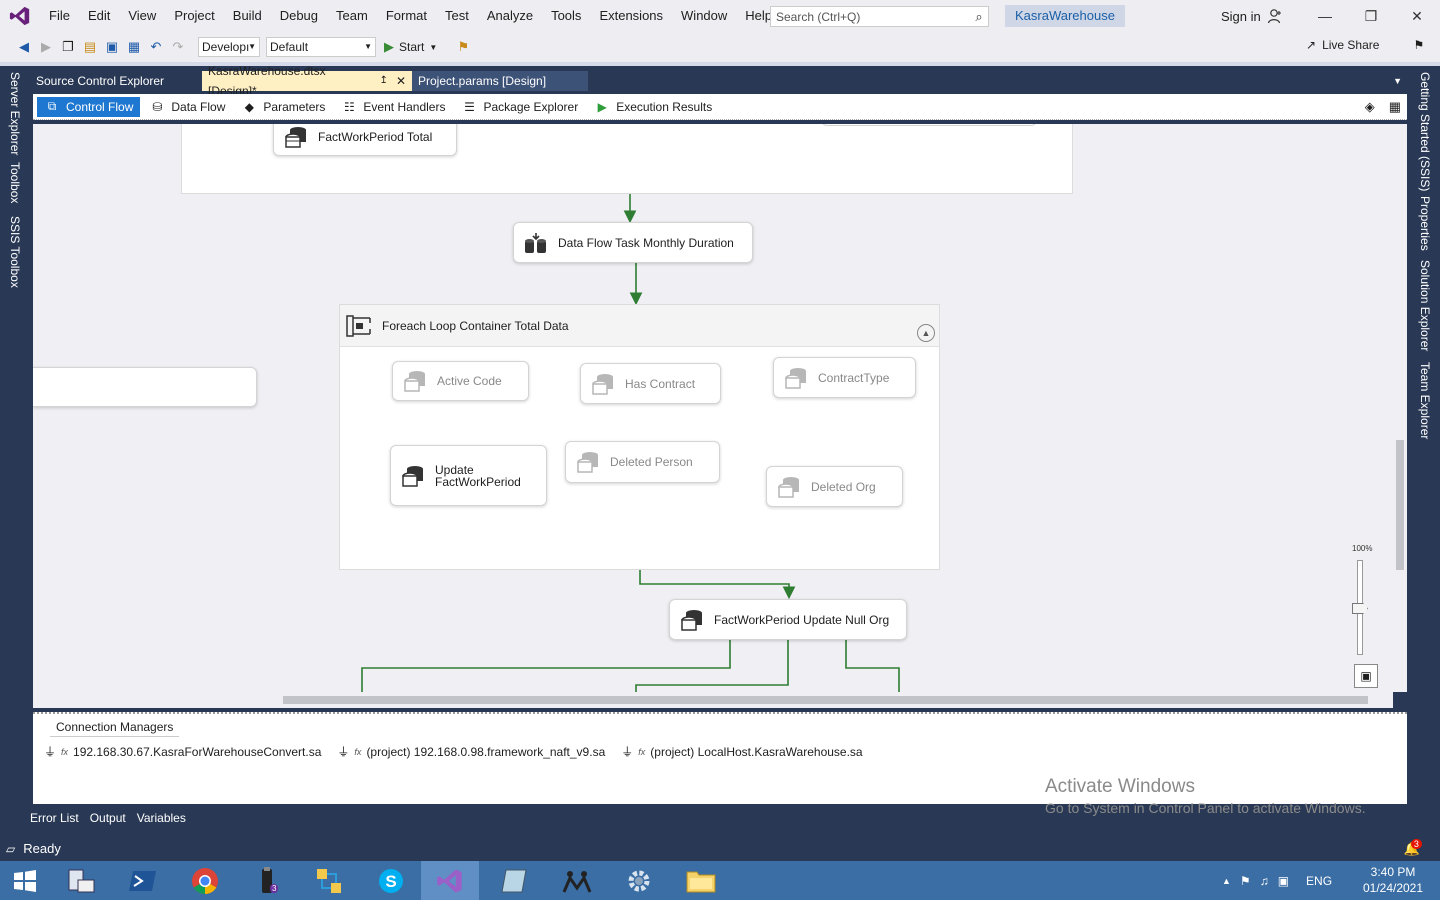 This screenshot has width=1440, height=900. I want to click on tab-project-params: Project.params [Design], so click(500, 81).